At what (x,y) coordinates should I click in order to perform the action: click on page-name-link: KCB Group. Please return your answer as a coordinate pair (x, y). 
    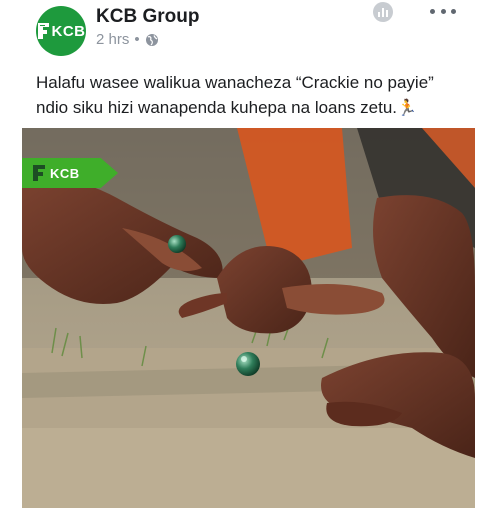
    Looking at the image, I should click on (147, 17).